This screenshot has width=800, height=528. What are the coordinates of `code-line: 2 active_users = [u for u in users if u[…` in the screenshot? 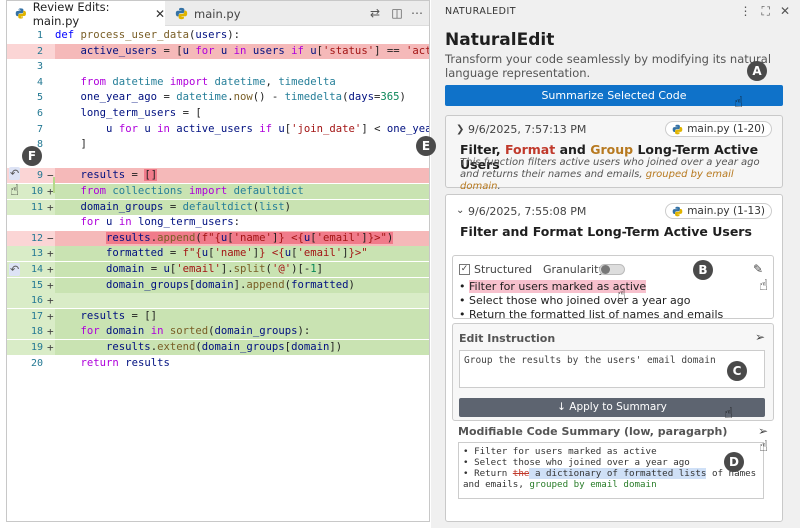 It's located at (218, 51).